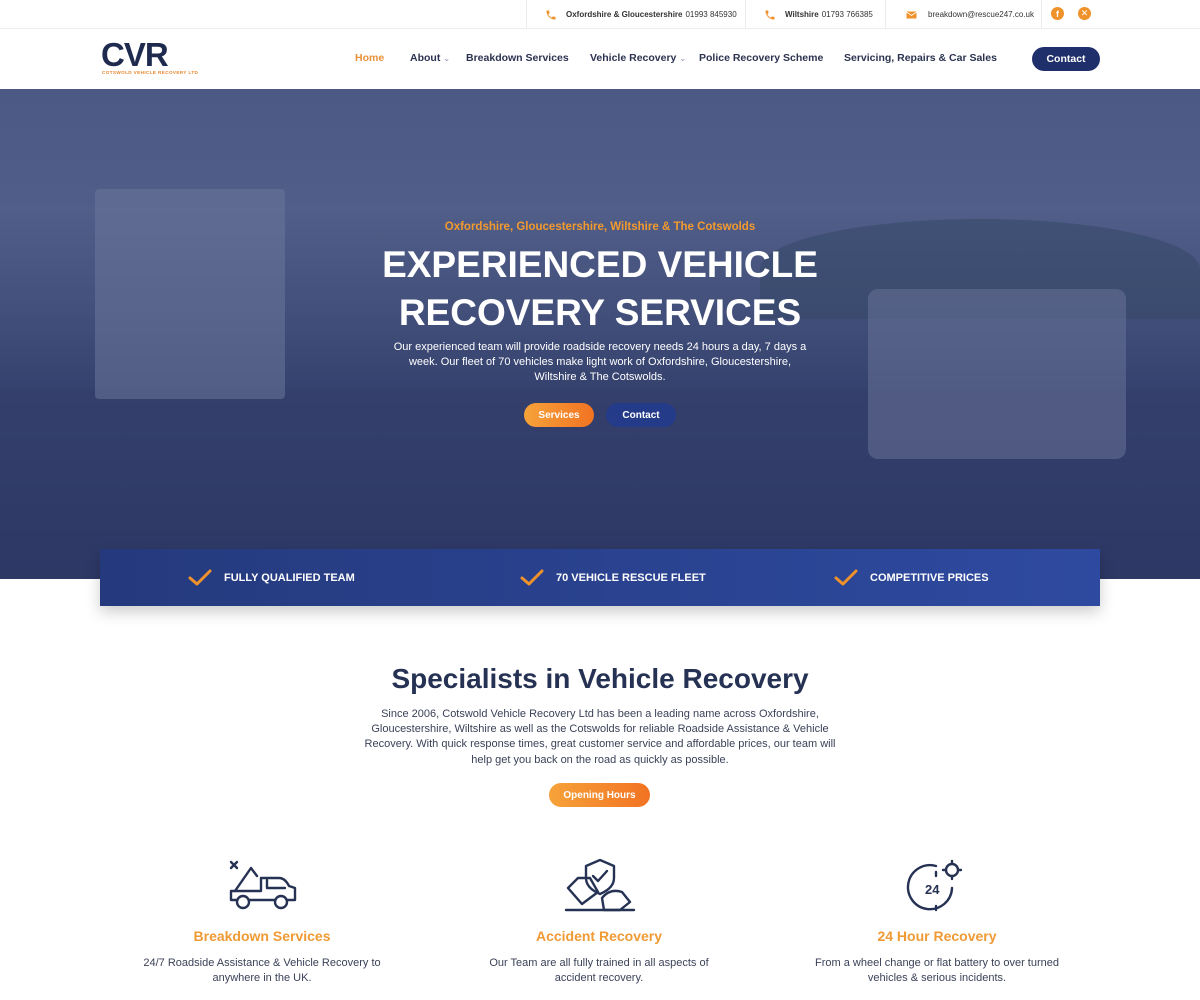  Describe the element at coordinates (289, 577) in the screenshot. I see `feature-label: FULLY QUALIFIED TEAM` at that location.